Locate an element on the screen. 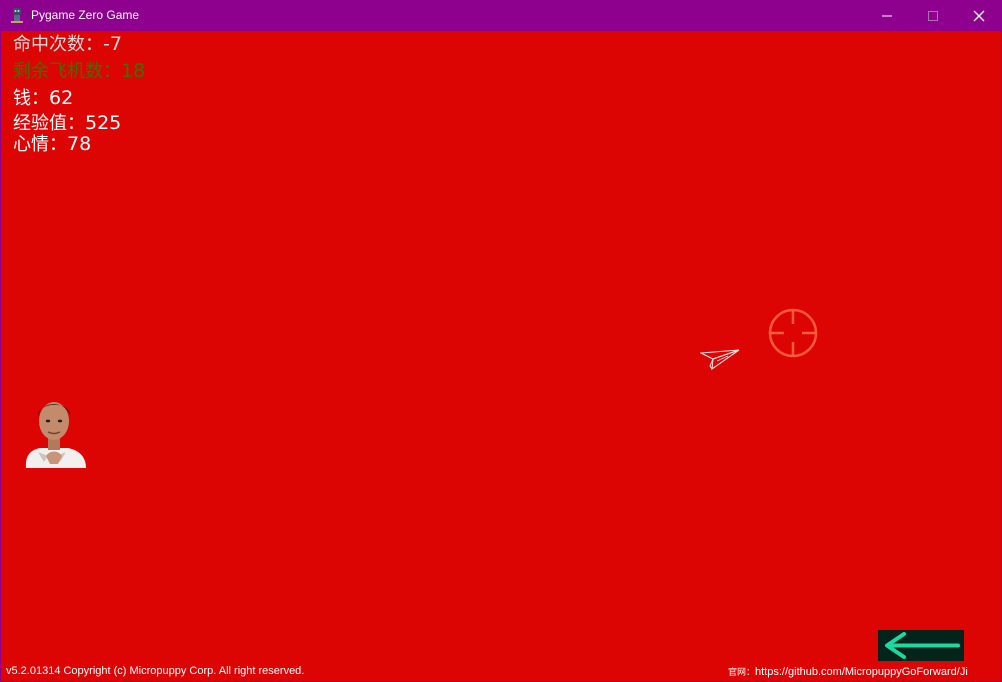 This screenshot has height=682, width=1002. minimize-button is located at coordinates (887, 15).